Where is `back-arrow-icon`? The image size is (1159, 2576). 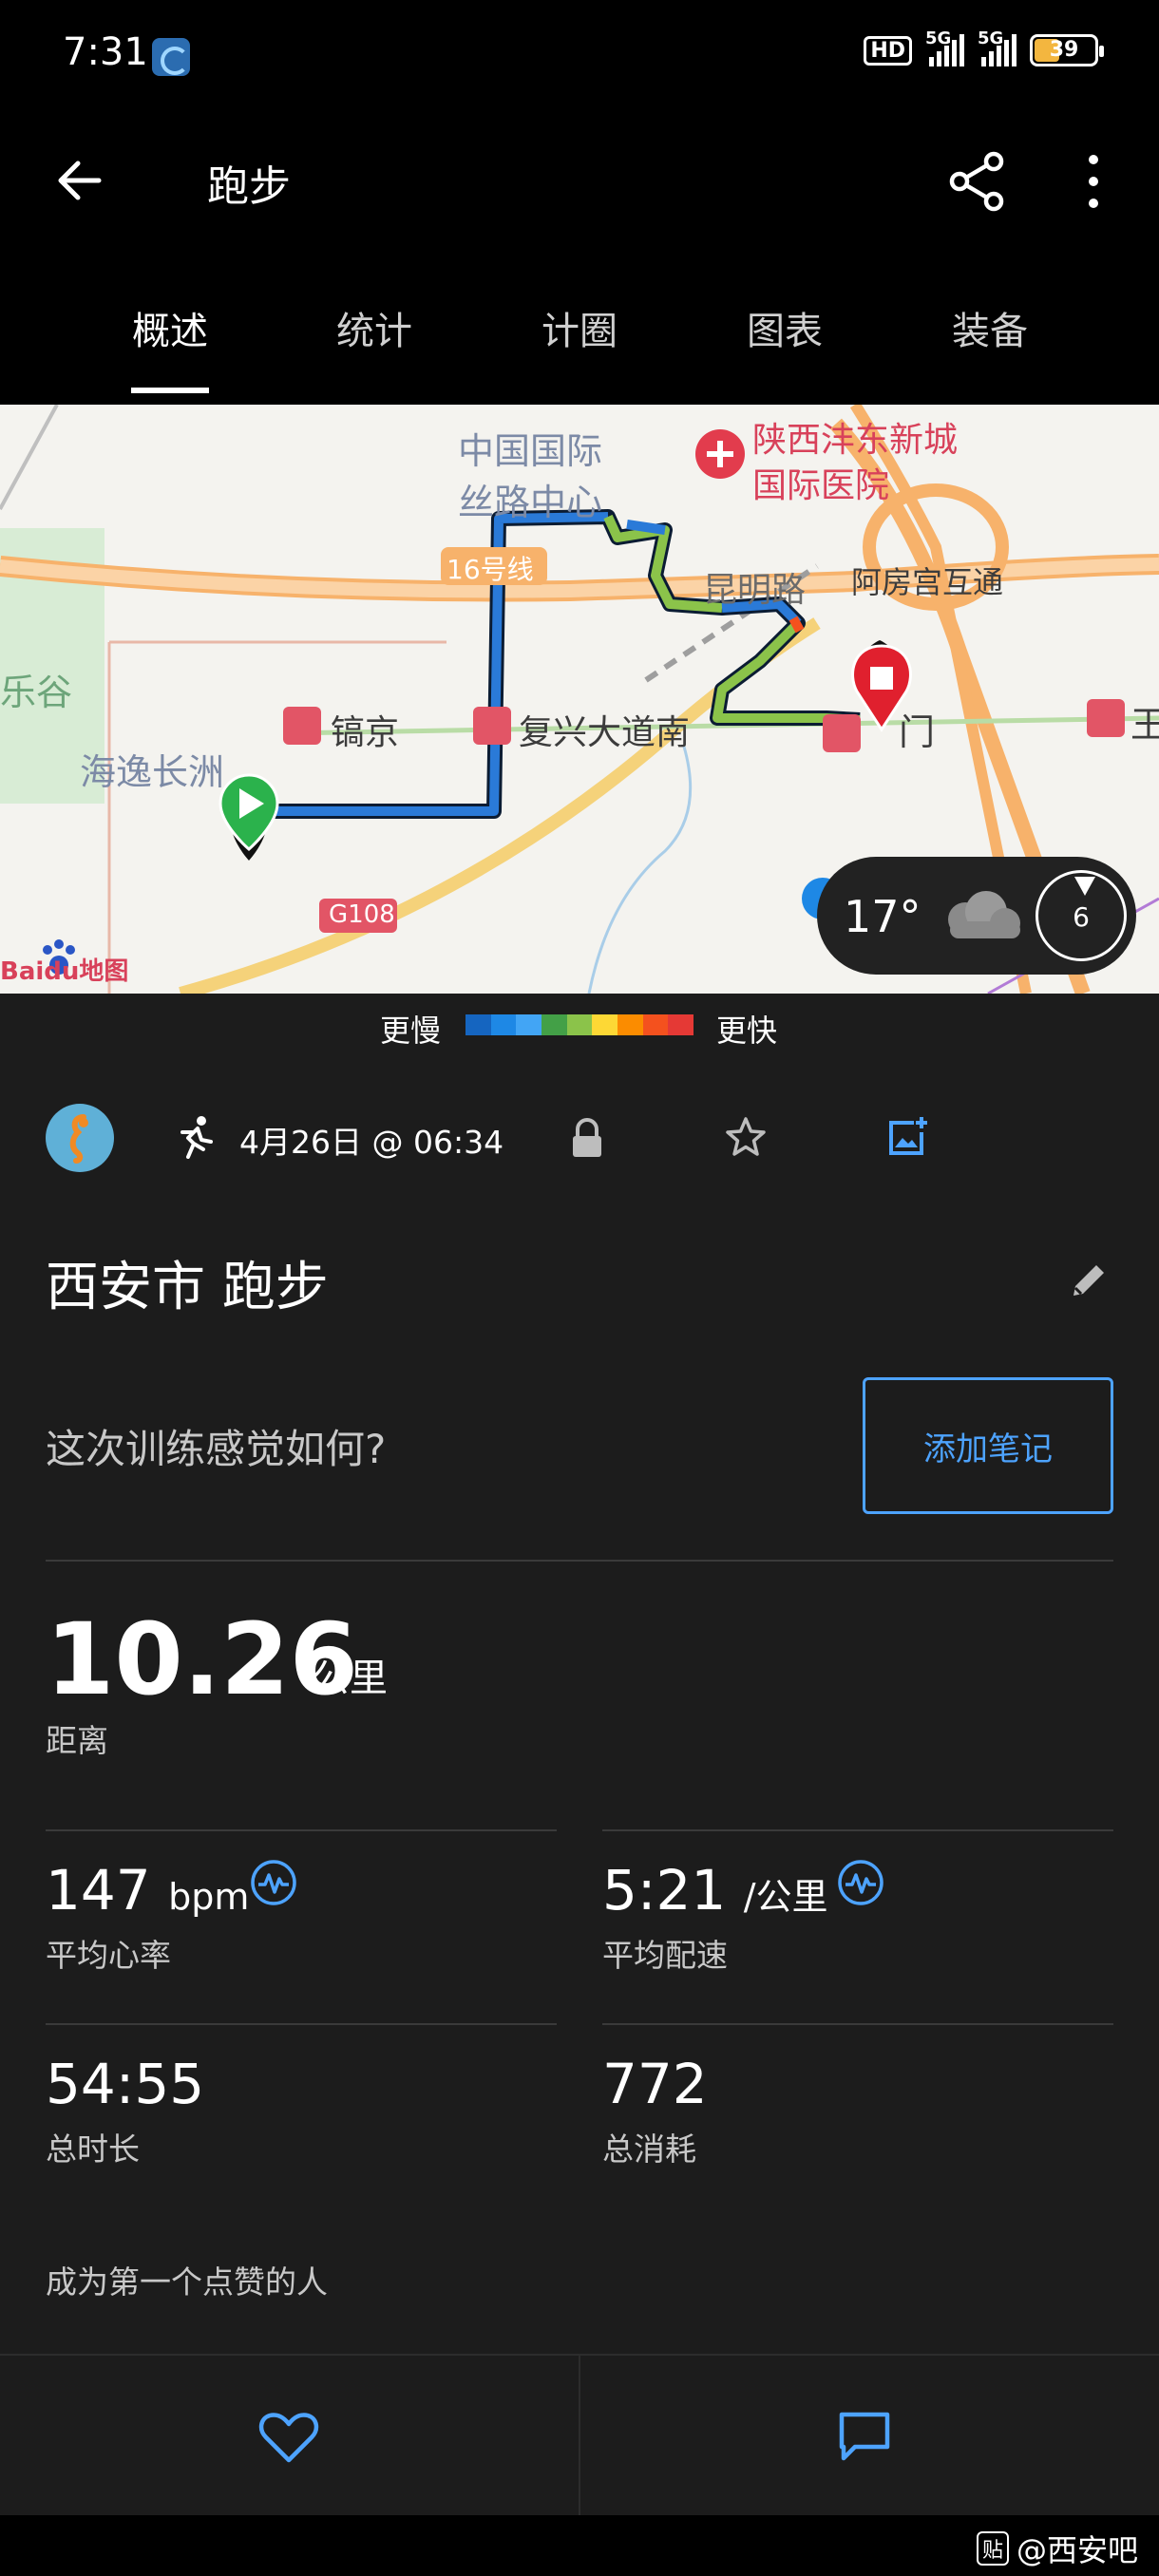 back-arrow-icon is located at coordinates (79, 180).